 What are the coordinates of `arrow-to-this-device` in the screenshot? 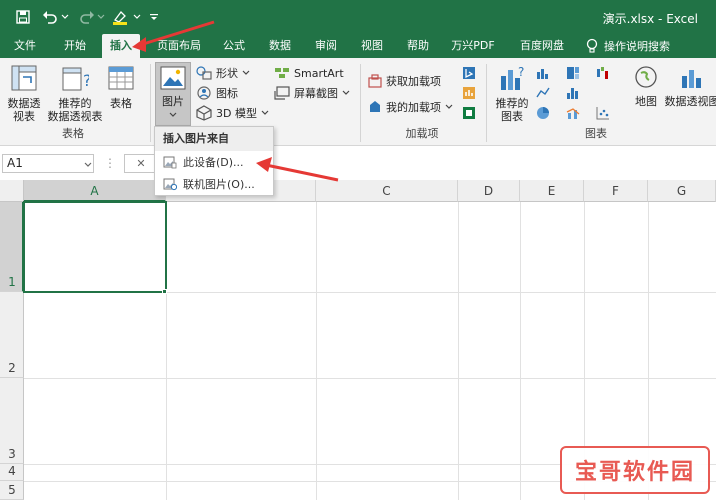 It's located at (297, 169).